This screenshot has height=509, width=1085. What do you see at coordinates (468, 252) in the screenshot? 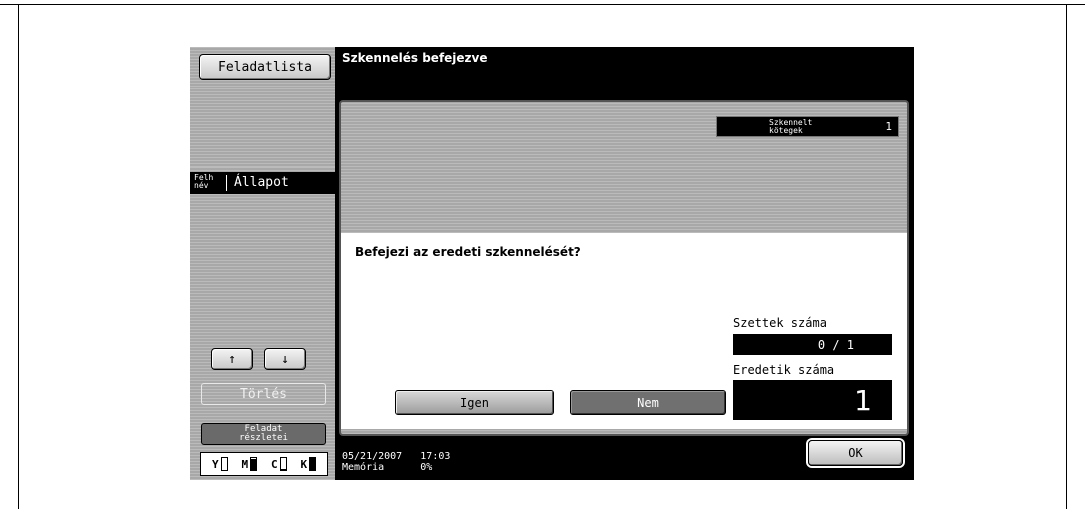
I see `dialog-question: Befejezi az eredeti szkennelését?` at bounding box center [468, 252].